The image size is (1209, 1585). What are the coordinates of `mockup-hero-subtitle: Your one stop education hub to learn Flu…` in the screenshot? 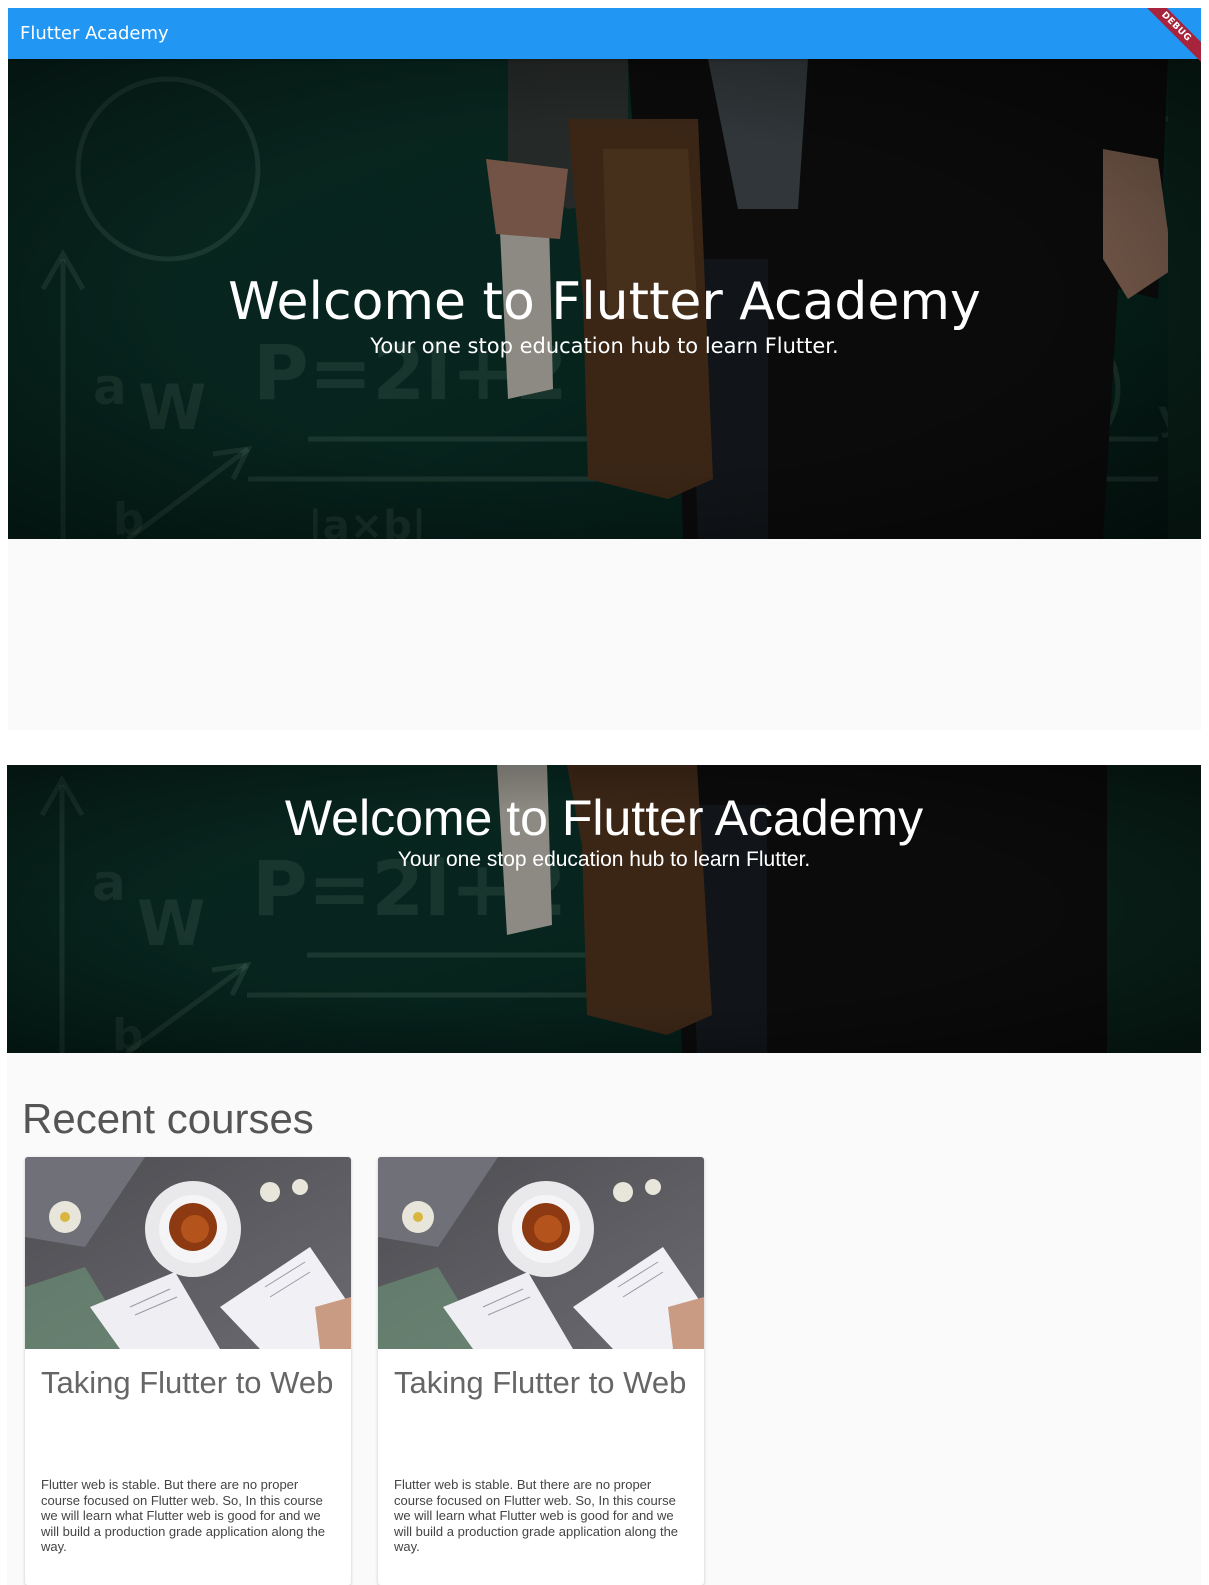 It's located at (604, 859).